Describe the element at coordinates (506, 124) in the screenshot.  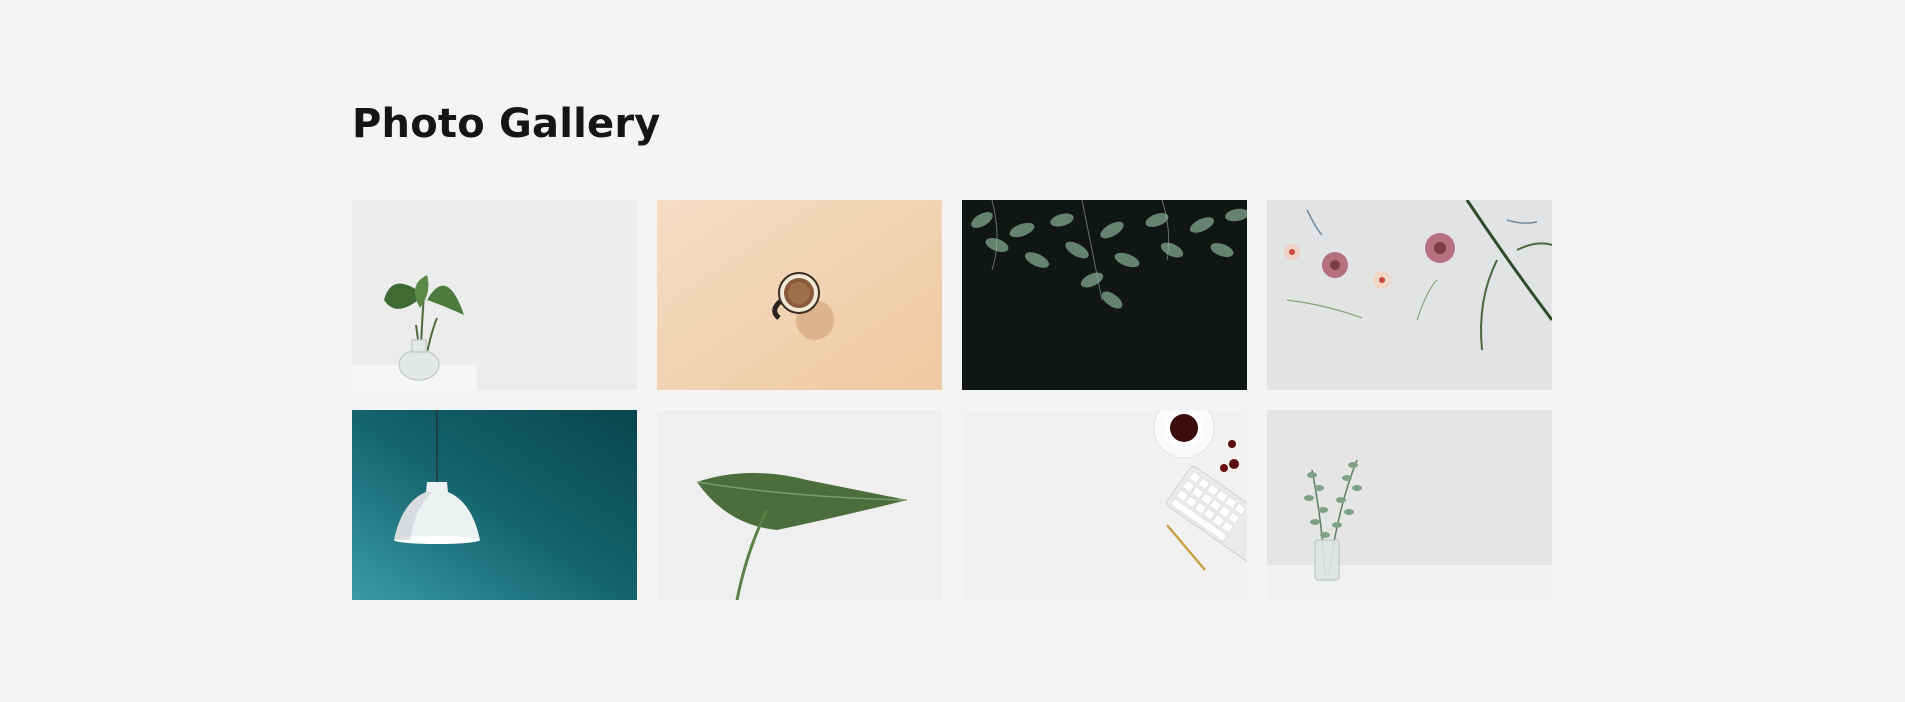
I see `page-title: Photo Gallery` at that location.